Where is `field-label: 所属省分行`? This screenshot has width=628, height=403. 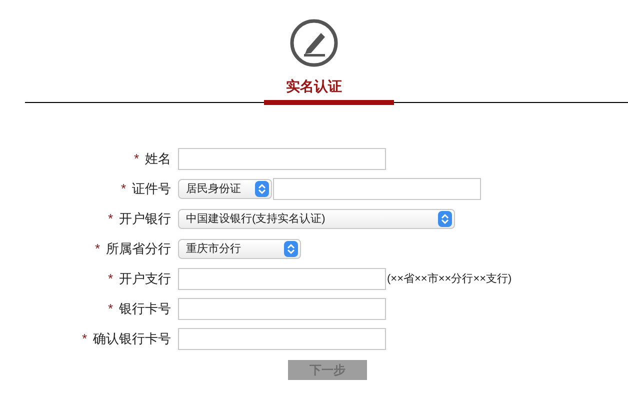
field-label: 所属省分行 is located at coordinates (138, 249).